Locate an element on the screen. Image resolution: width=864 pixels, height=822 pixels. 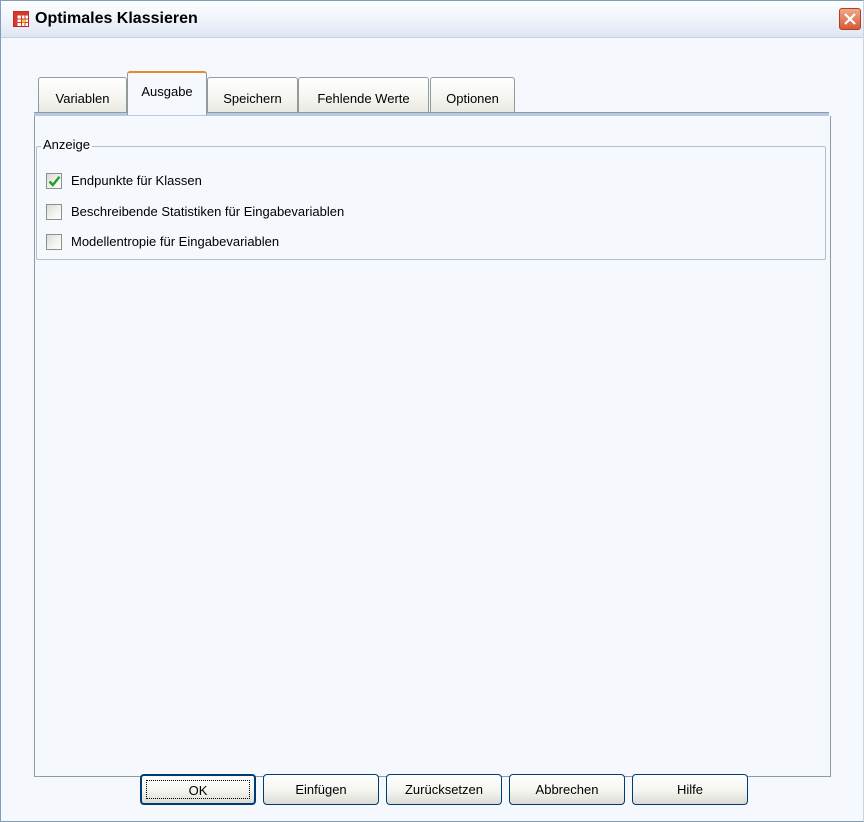
tab-variablen: Variablen is located at coordinates (82, 95).